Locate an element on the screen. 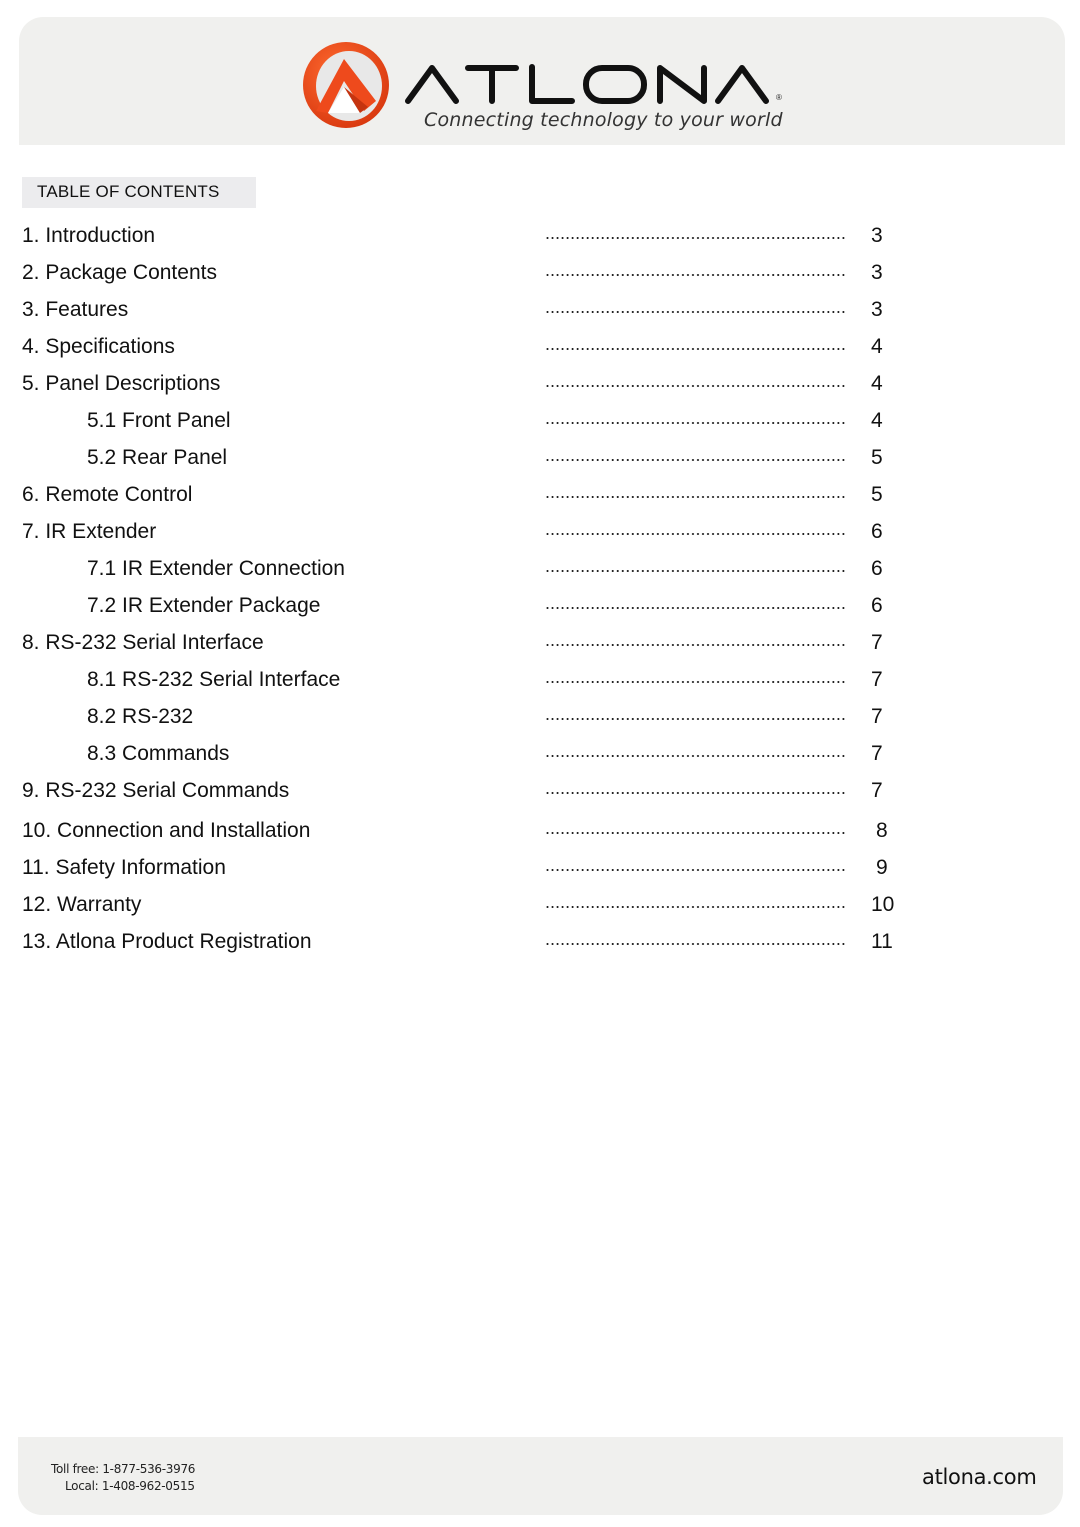  toc-entry: 8. RS-232 Serial Interface 7 is located at coordinates (540, 646).